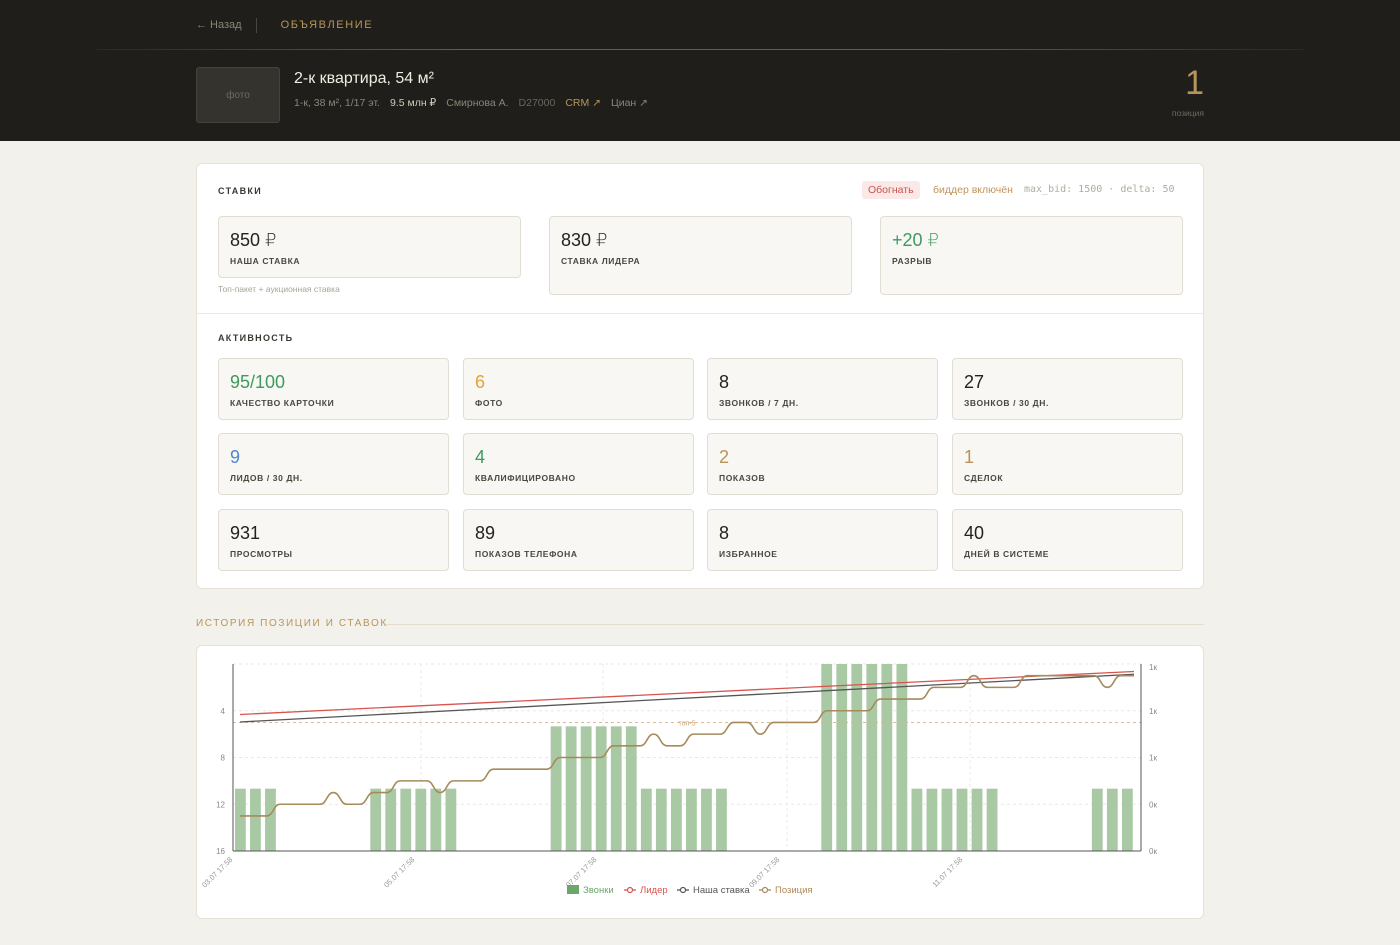 This screenshot has height=945, width=1400. I want to click on left-tick-label: 12, so click(220, 804).